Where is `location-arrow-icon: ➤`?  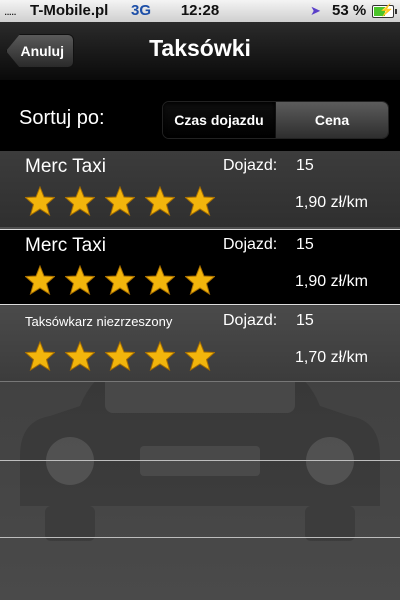
location-arrow-icon: ➤ is located at coordinates (315, 10).